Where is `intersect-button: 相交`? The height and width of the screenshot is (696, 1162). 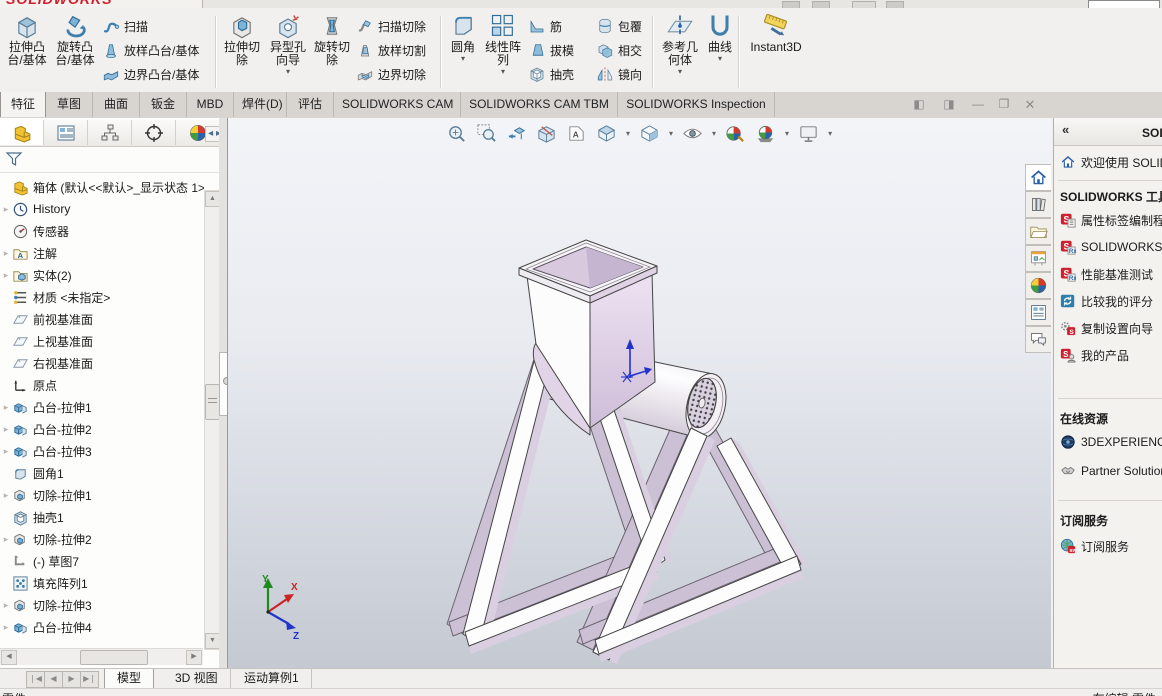
intersect-button: 相交 is located at coordinates (623, 50).